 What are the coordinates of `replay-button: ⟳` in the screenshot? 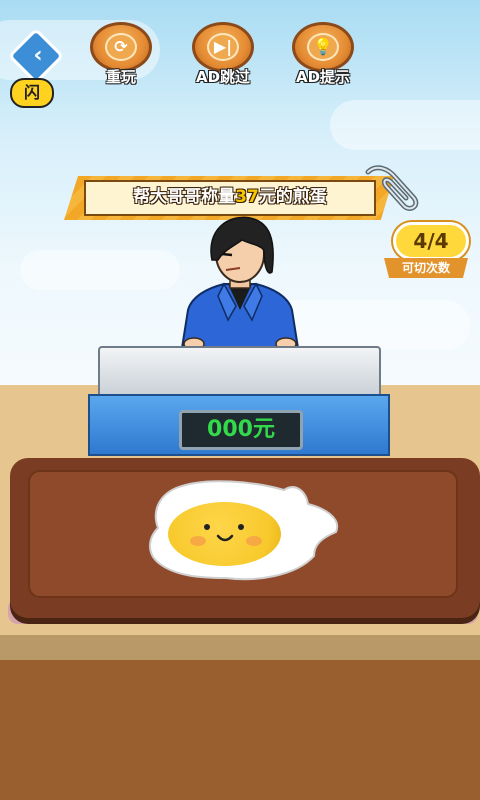 It's located at (121, 47).